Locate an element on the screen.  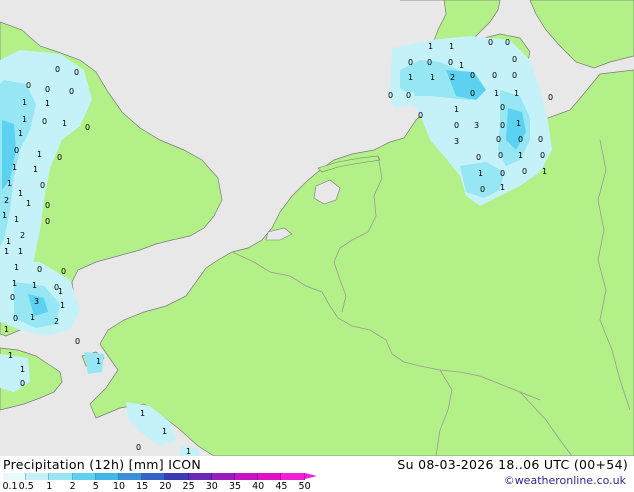
colorbar-tick-label: 45 is located at coordinates (281, 486).